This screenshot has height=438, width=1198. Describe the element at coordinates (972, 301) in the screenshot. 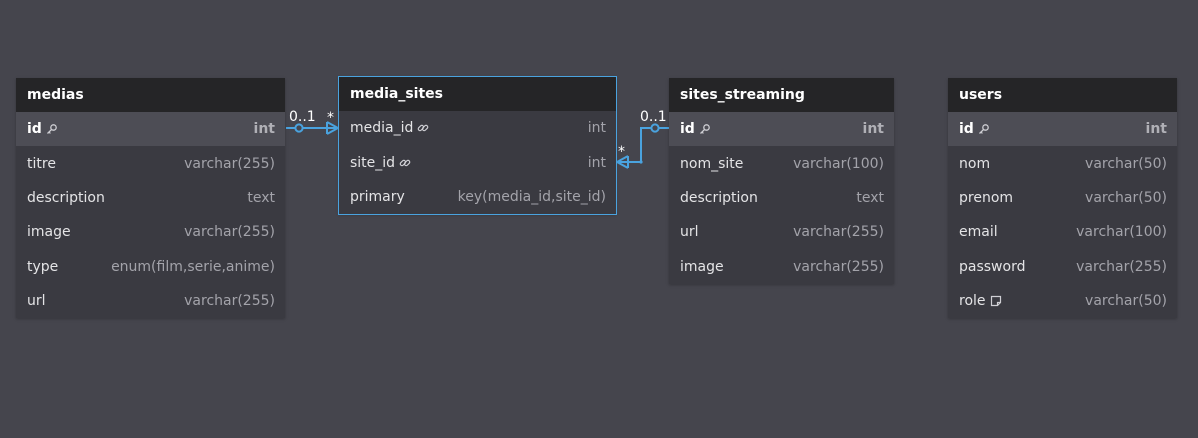

I see `field-name: role` at that location.